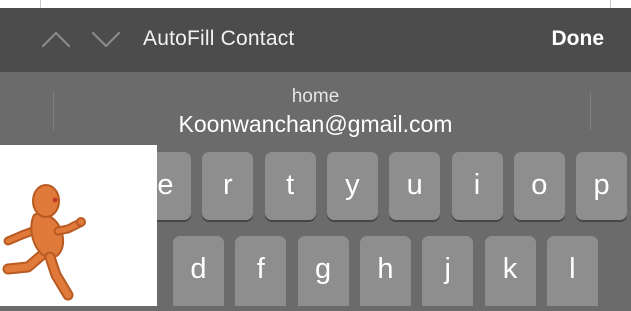 The height and width of the screenshot is (311, 631). Describe the element at coordinates (448, 271) in the screenshot. I see `key-j: j` at that location.